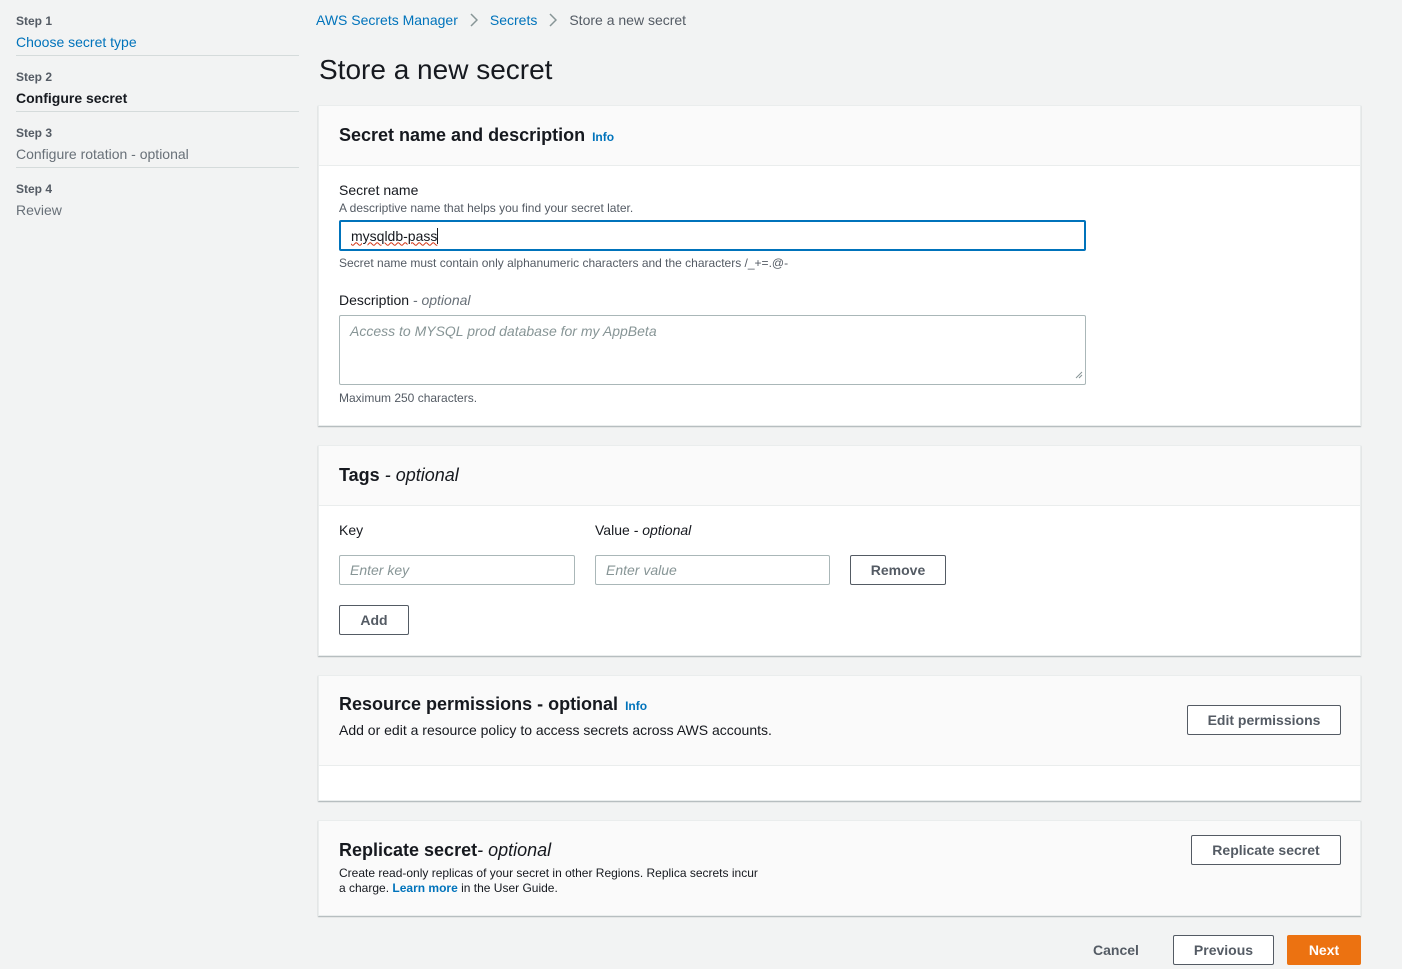  I want to click on step-number: Step 2, so click(34, 77).